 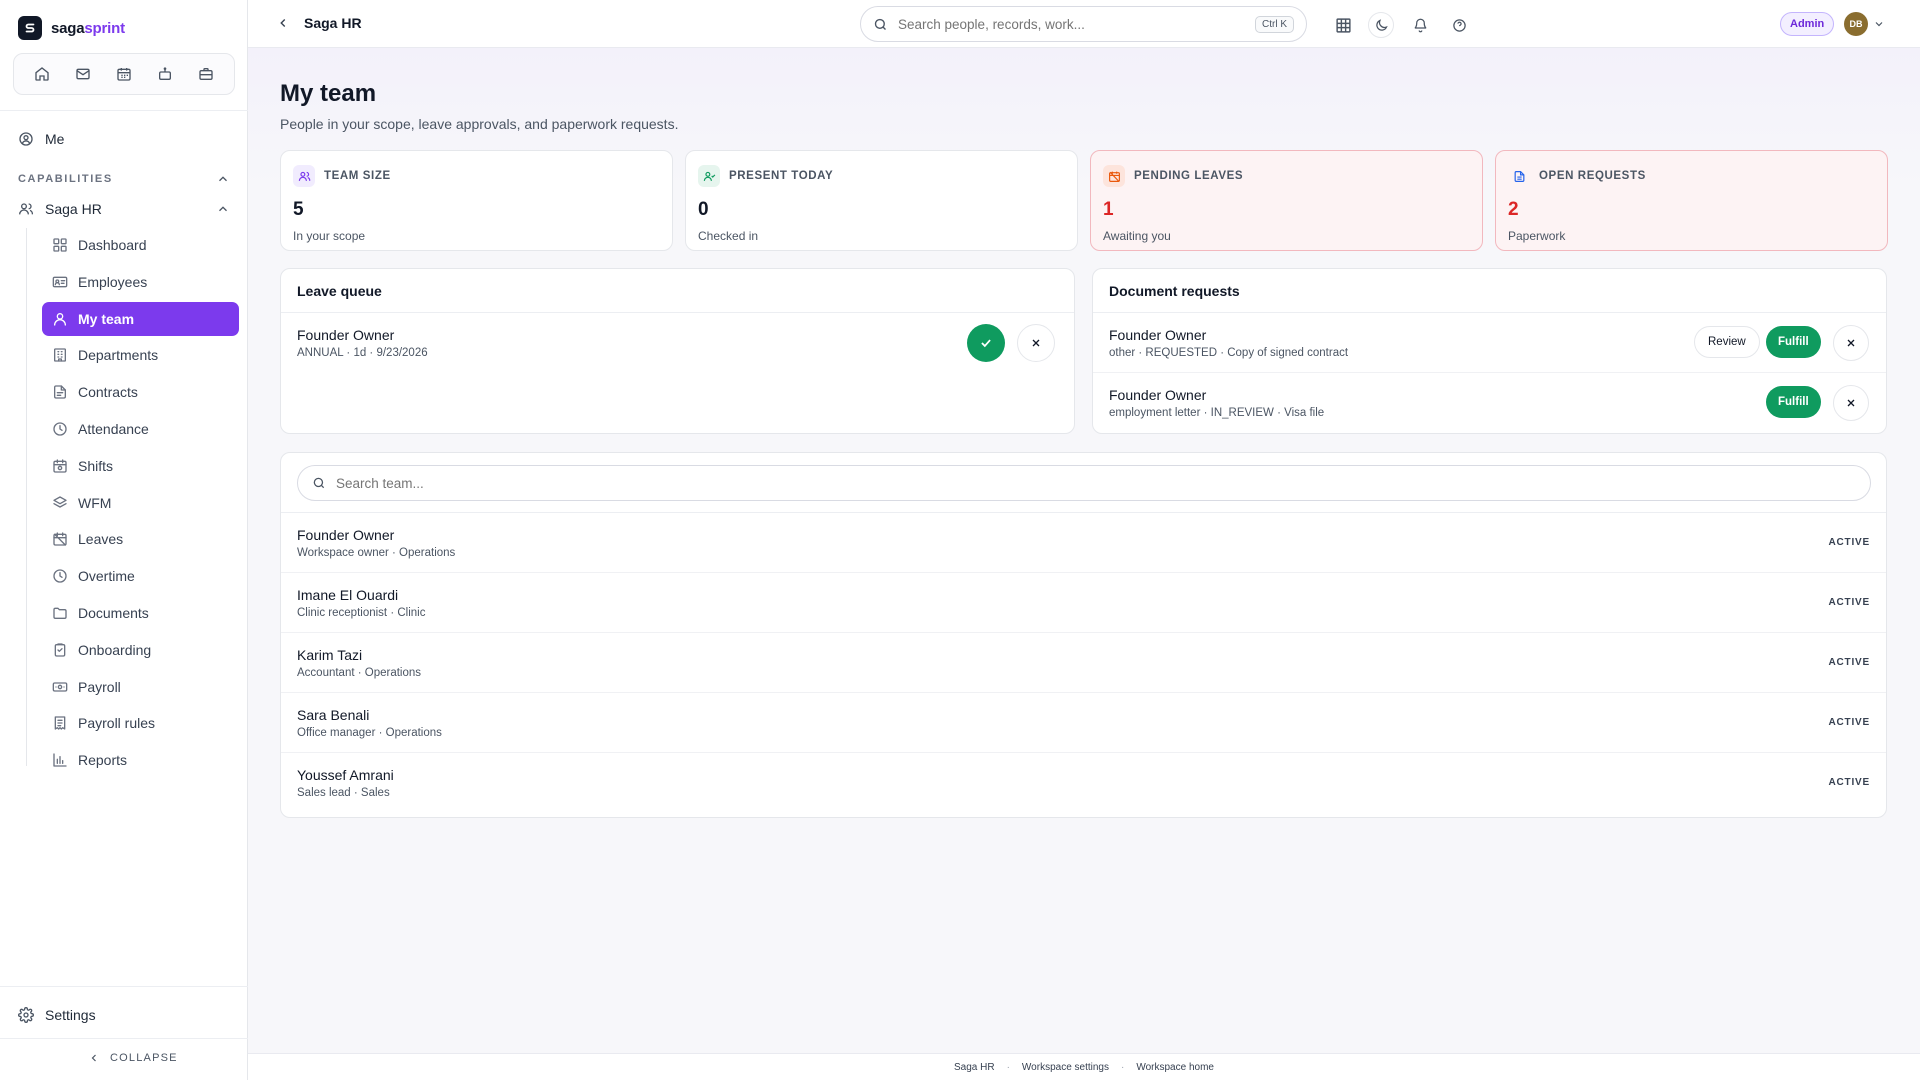 I want to click on member-name: Karim Tazi, so click(x=330, y=655).